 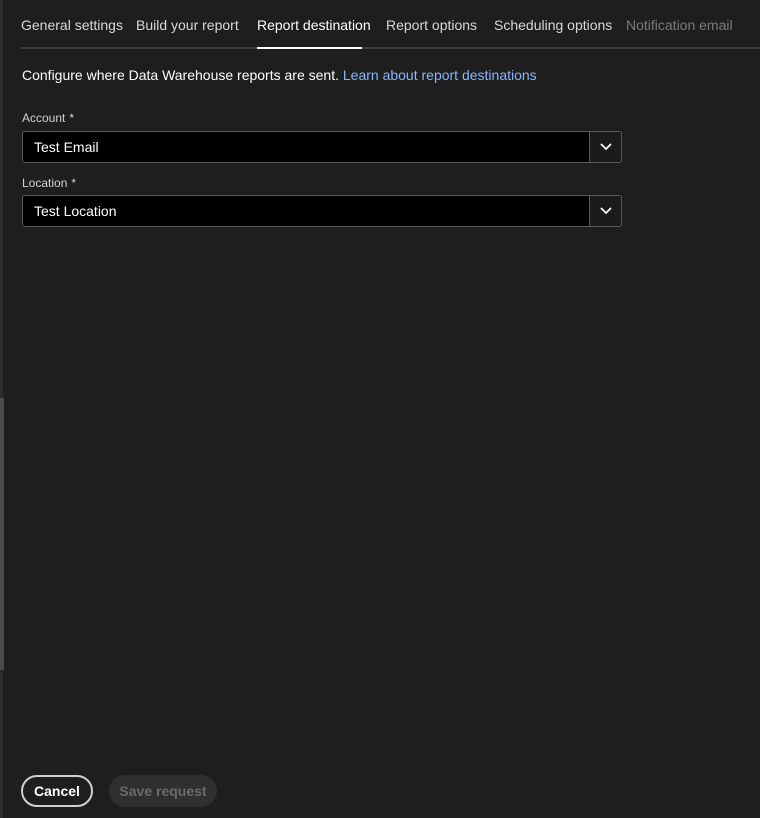 What do you see at coordinates (314, 25) in the screenshot?
I see `tab-report-destination: Report destination` at bounding box center [314, 25].